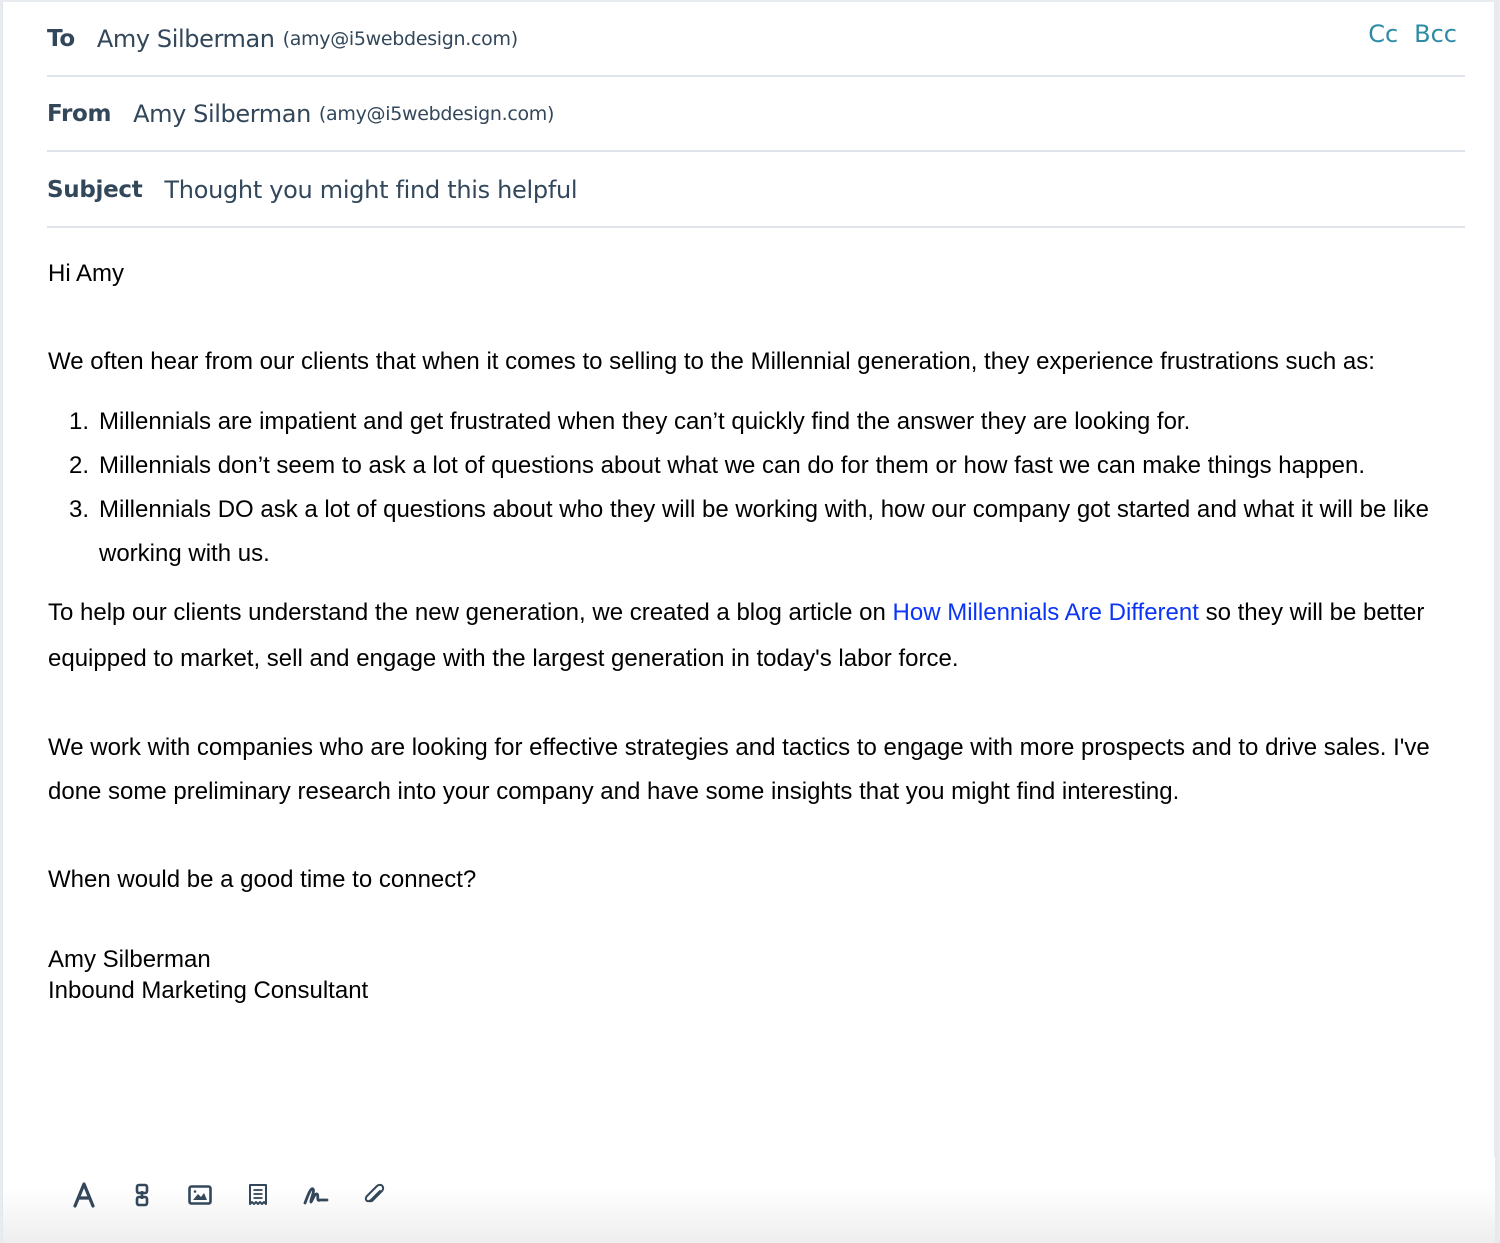 This screenshot has height=1243, width=1500. I want to click on insert-link-button, so click(142, 1195).